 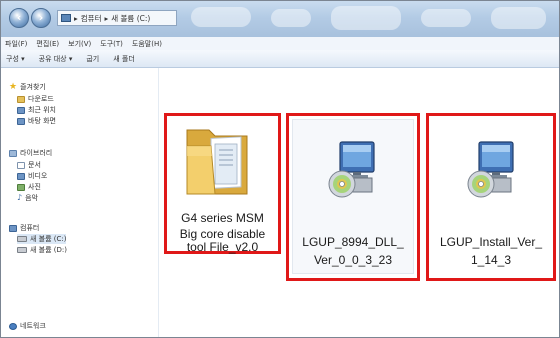 What do you see at coordinates (13, 87) in the screenshot?
I see `star-icon: ★` at bounding box center [13, 87].